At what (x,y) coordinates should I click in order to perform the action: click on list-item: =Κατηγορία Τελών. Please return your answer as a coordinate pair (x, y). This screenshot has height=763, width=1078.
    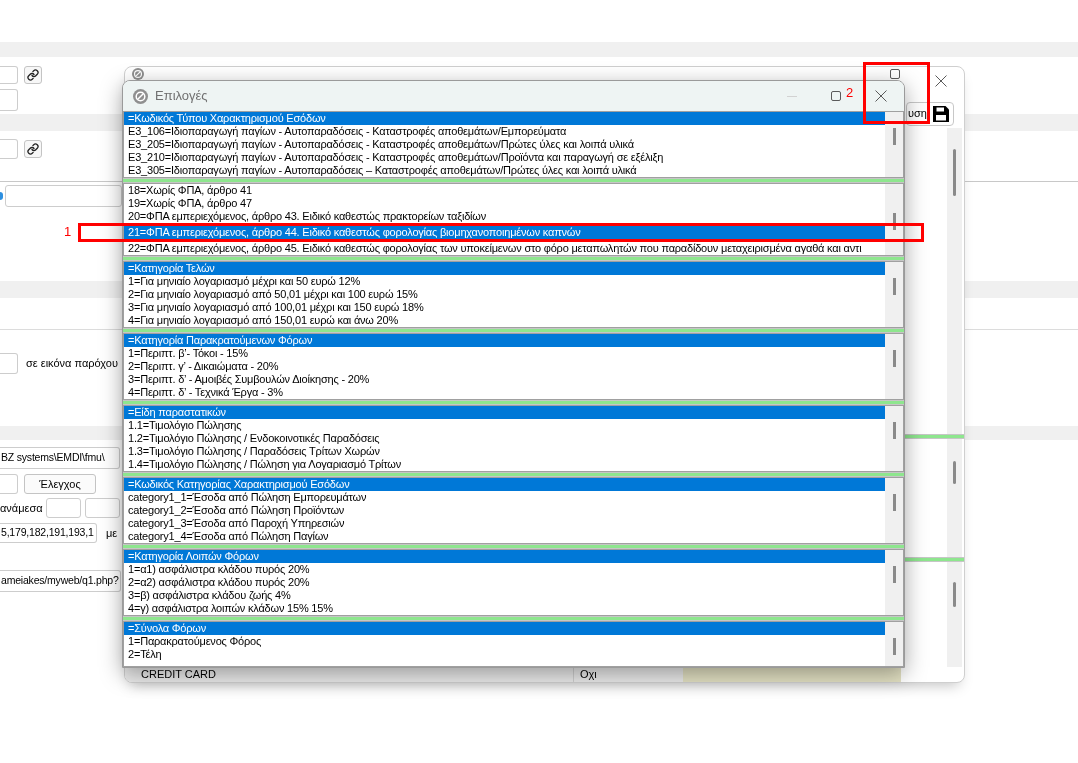
    Looking at the image, I should click on (504, 268).